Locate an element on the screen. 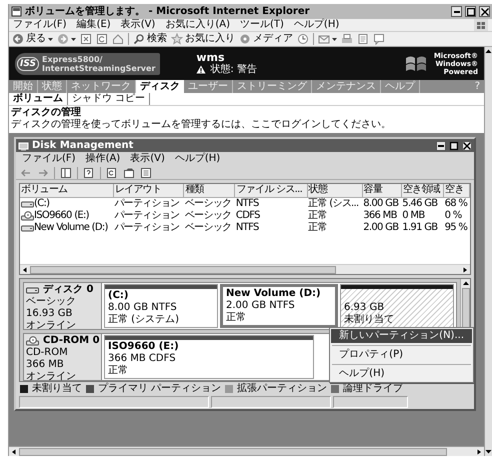 This screenshot has width=492, height=458. speech-bubble-button is located at coordinates (379, 39).